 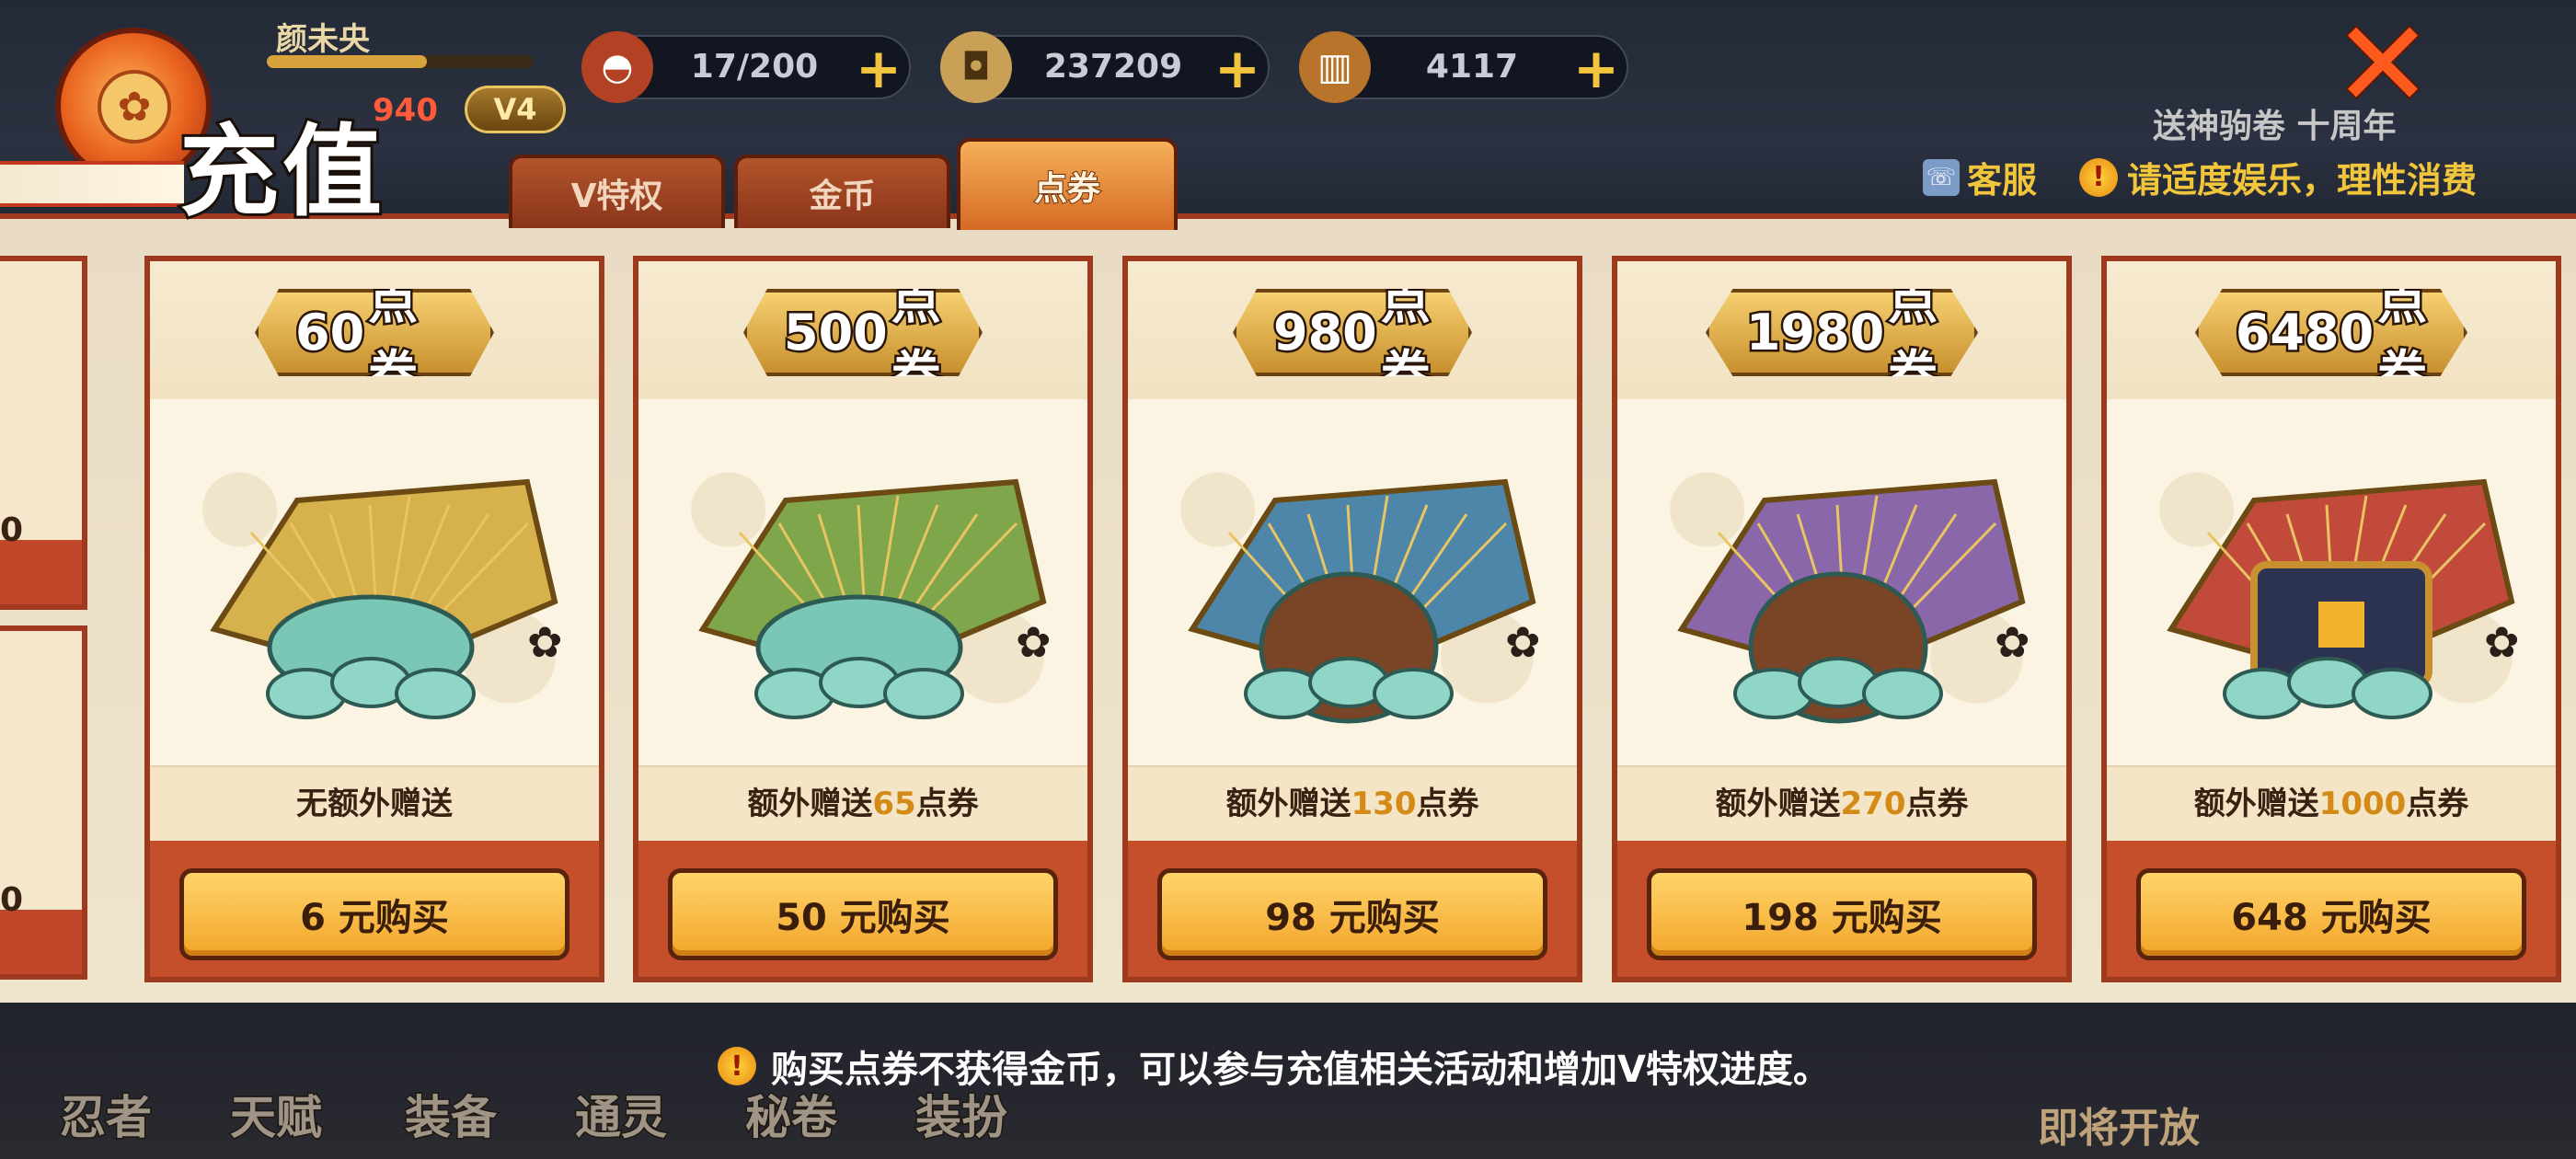 I want to click on tab-gold: 金币, so click(x=842, y=191).